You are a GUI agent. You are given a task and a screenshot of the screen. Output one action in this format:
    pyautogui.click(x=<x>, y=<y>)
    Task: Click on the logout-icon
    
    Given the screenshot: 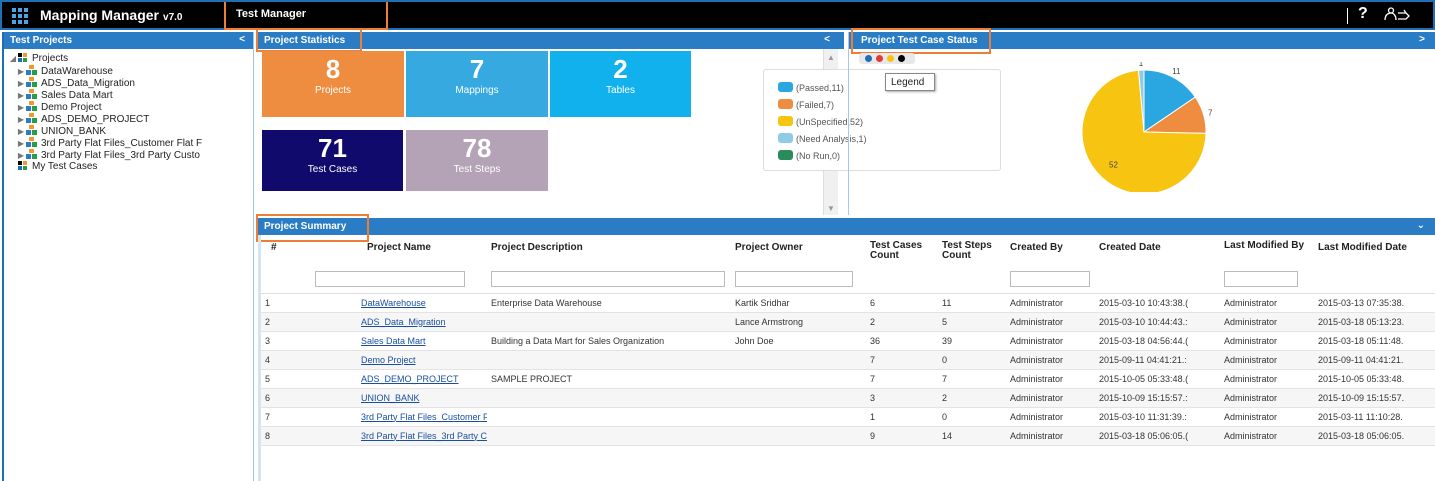 What is the action you would take?
    pyautogui.click(x=1397, y=15)
    